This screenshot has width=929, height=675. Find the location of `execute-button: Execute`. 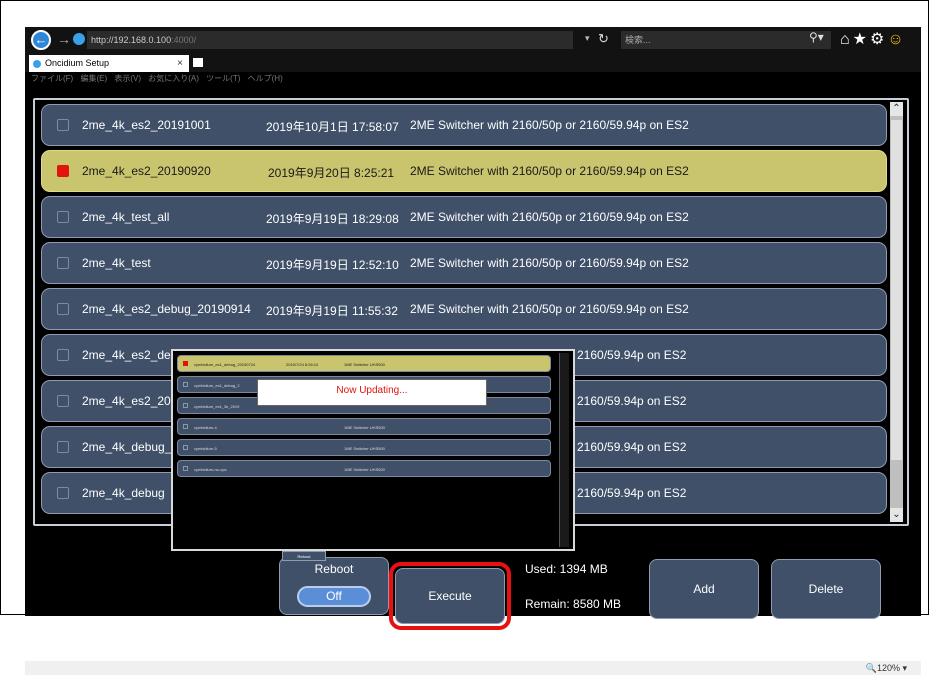

execute-button: Execute is located at coordinates (450, 596).